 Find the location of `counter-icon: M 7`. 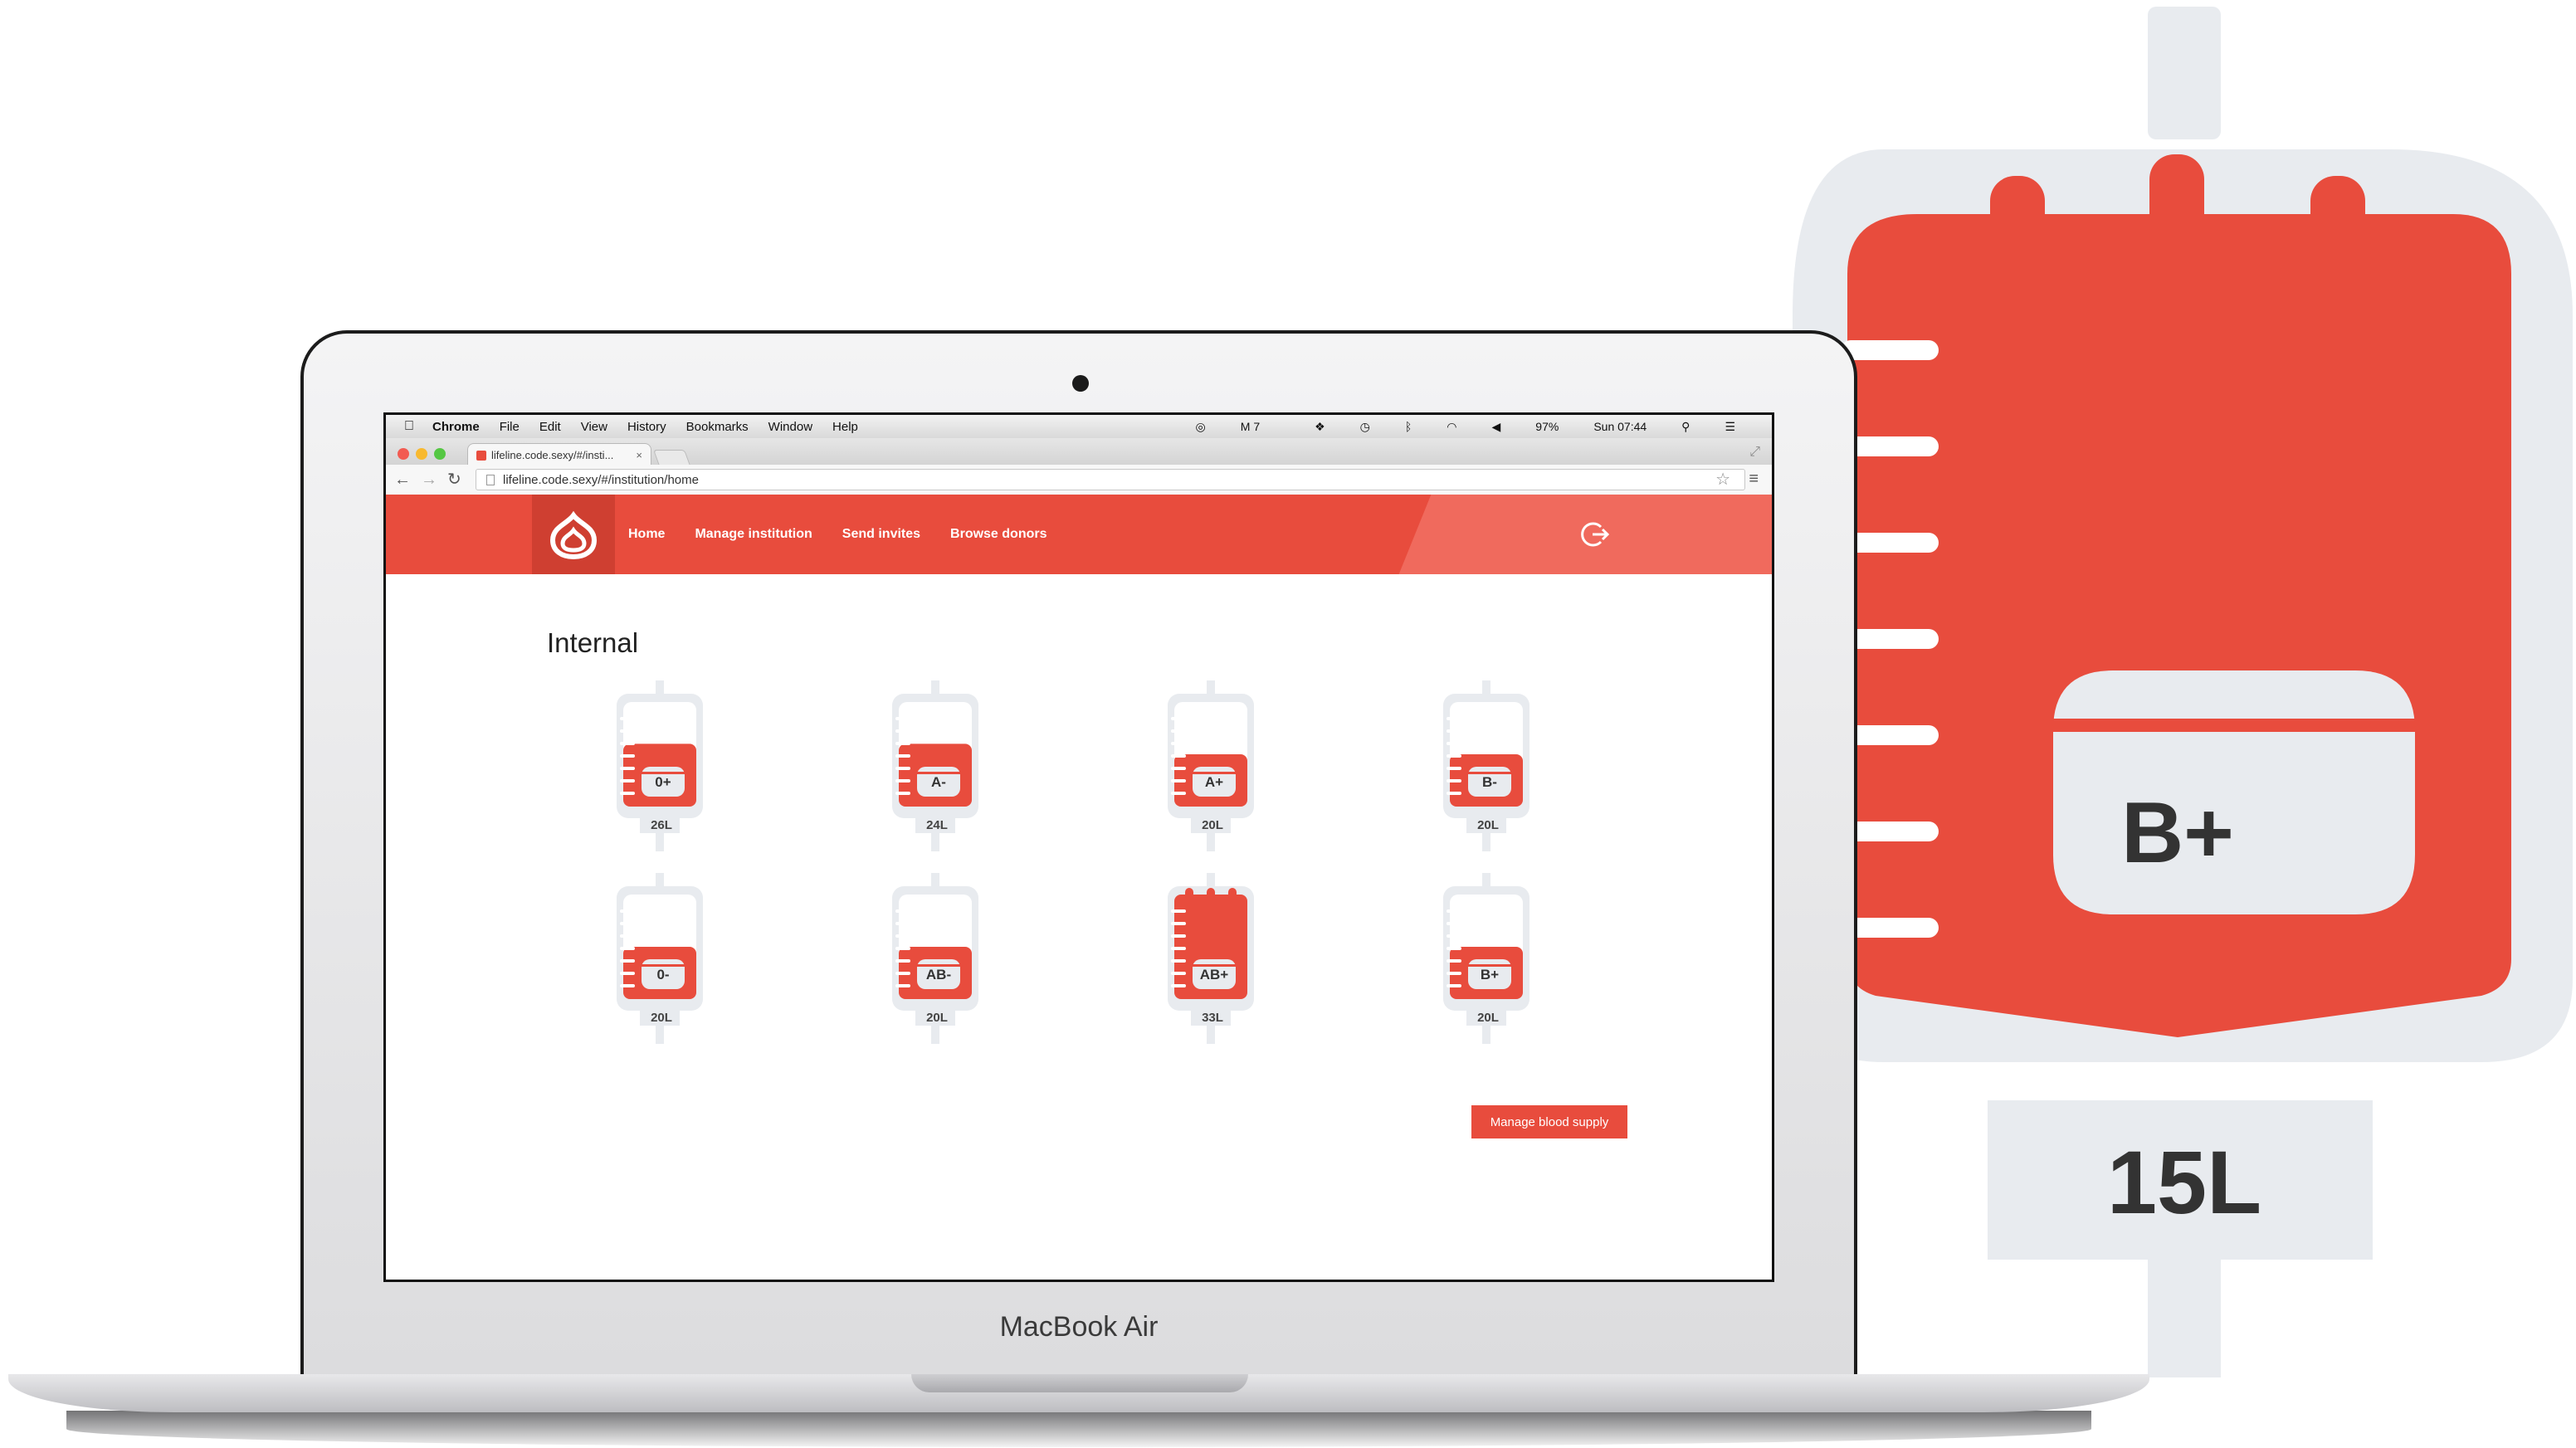

counter-icon: M 7 is located at coordinates (1260, 426).